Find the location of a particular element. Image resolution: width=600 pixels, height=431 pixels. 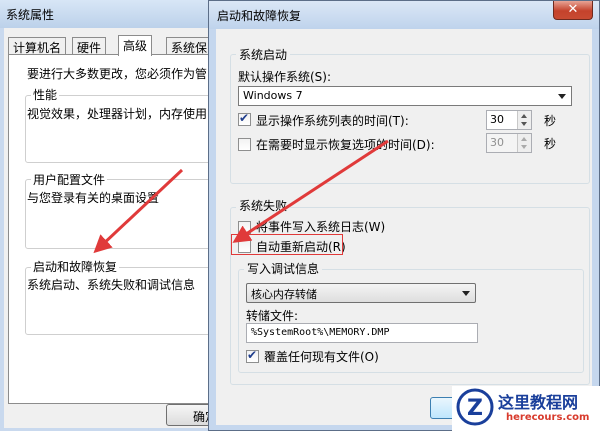

default-os-label: 默认操作系统(S): is located at coordinates (285, 77).